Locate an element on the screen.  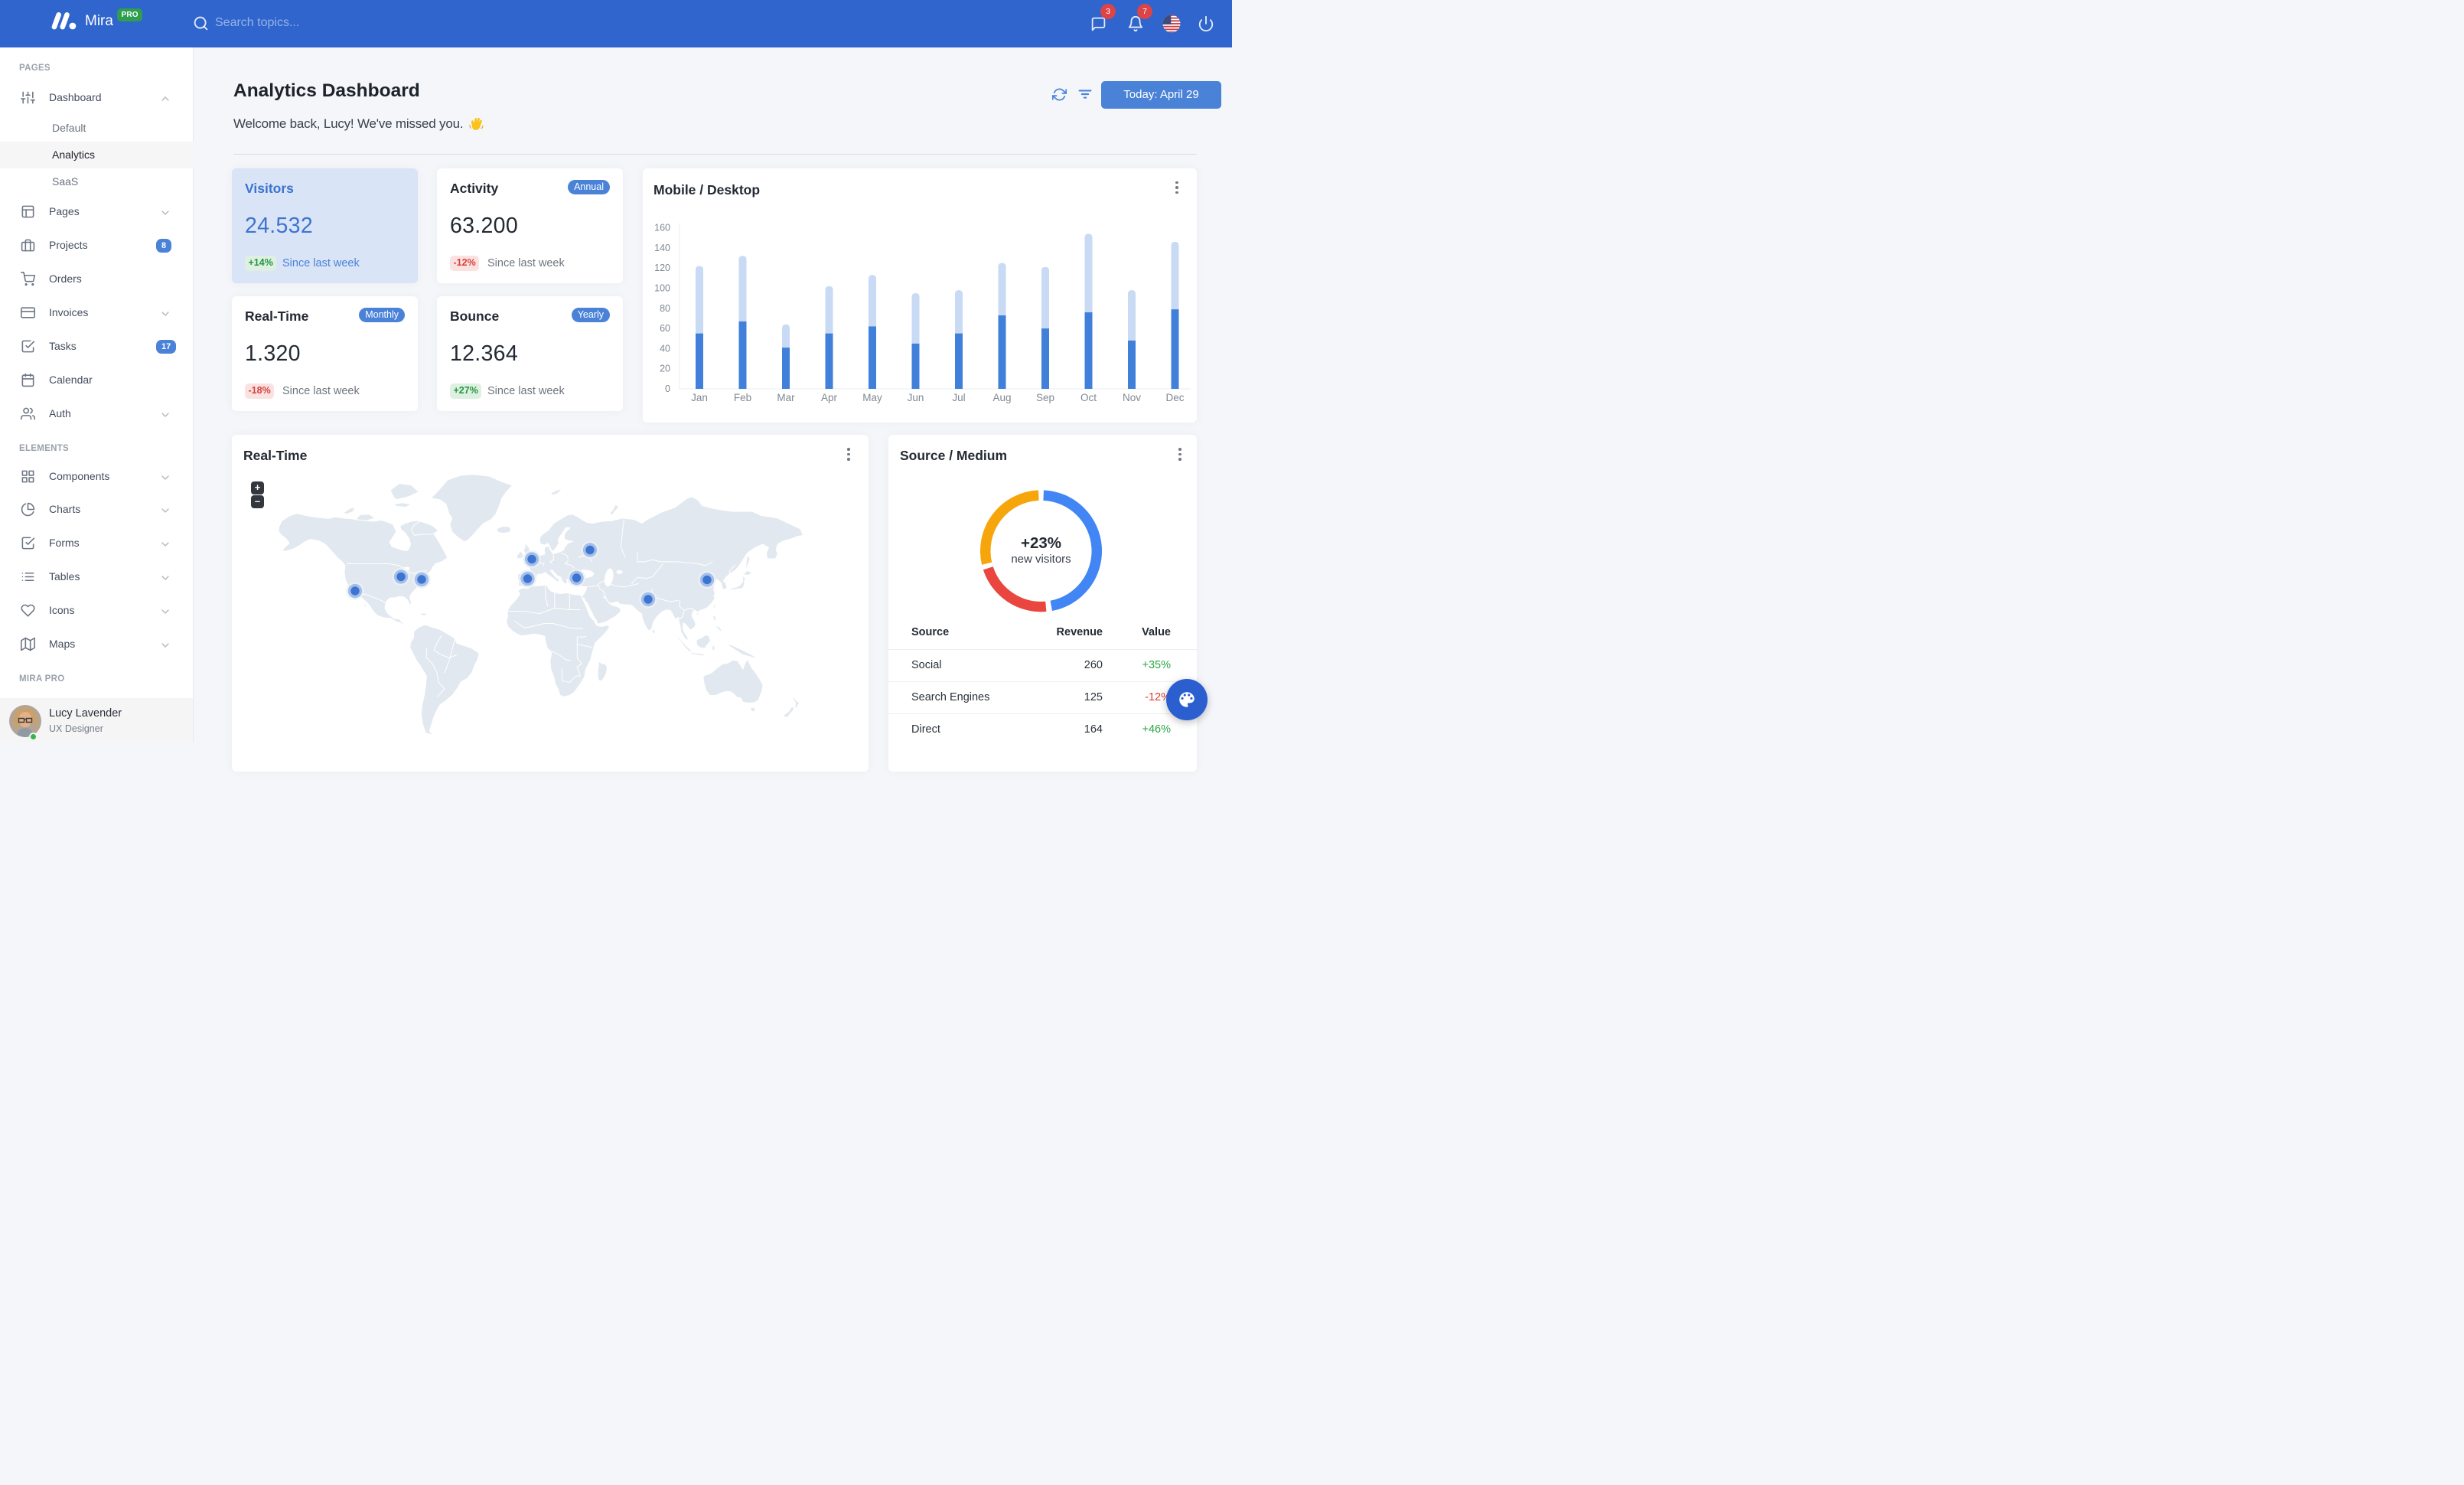
svg-text: Sep is located at coordinates (1045, 397).